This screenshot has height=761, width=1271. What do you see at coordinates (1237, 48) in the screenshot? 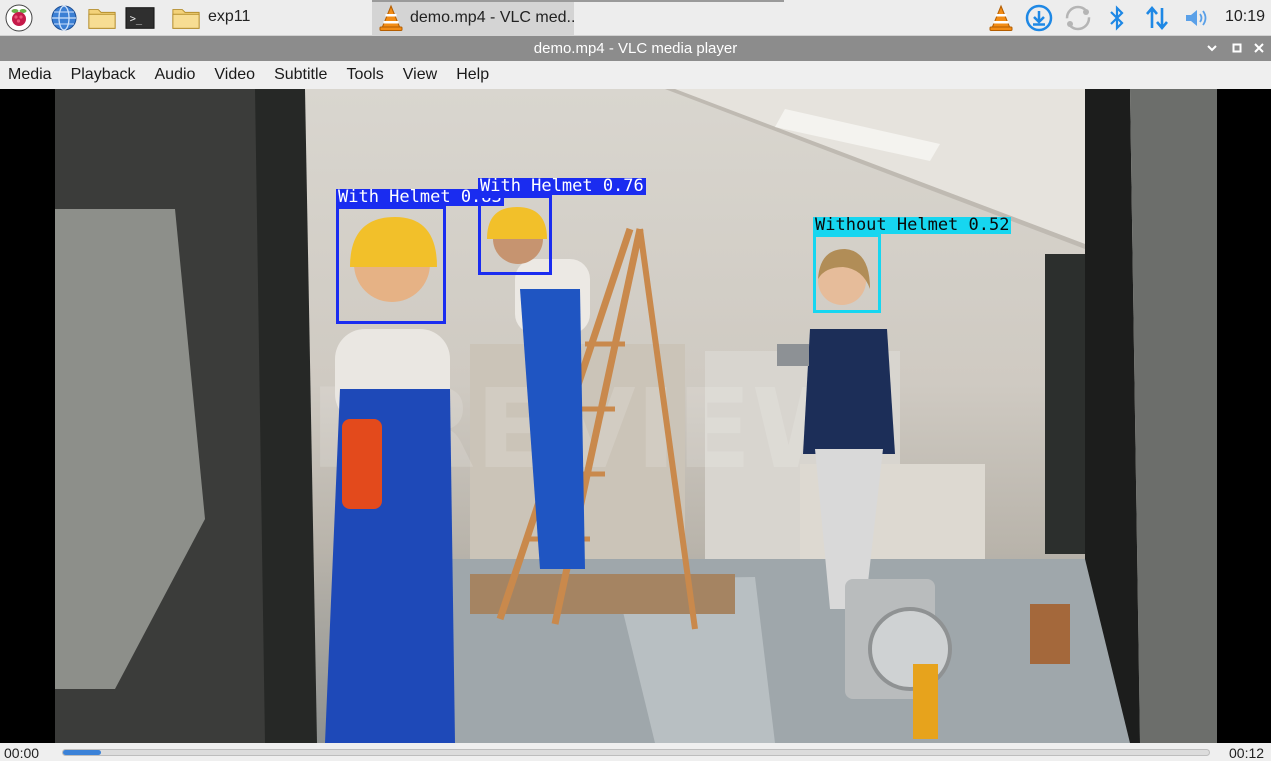
I see `maximize-square-icon` at bounding box center [1237, 48].